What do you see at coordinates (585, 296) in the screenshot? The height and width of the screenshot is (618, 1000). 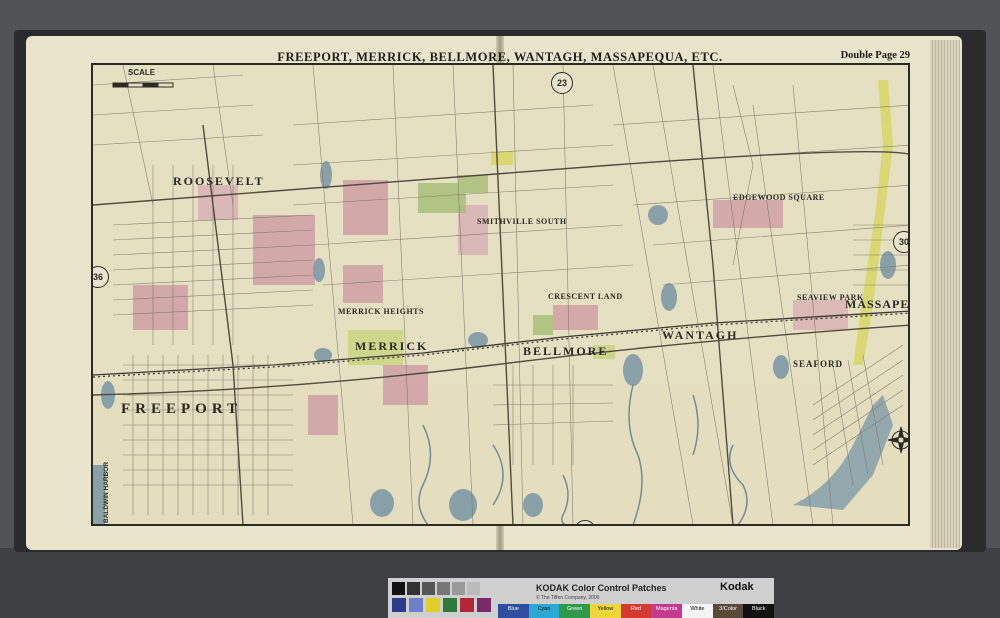 I see `place-crescent-land: CRESCENT LAND` at bounding box center [585, 296].